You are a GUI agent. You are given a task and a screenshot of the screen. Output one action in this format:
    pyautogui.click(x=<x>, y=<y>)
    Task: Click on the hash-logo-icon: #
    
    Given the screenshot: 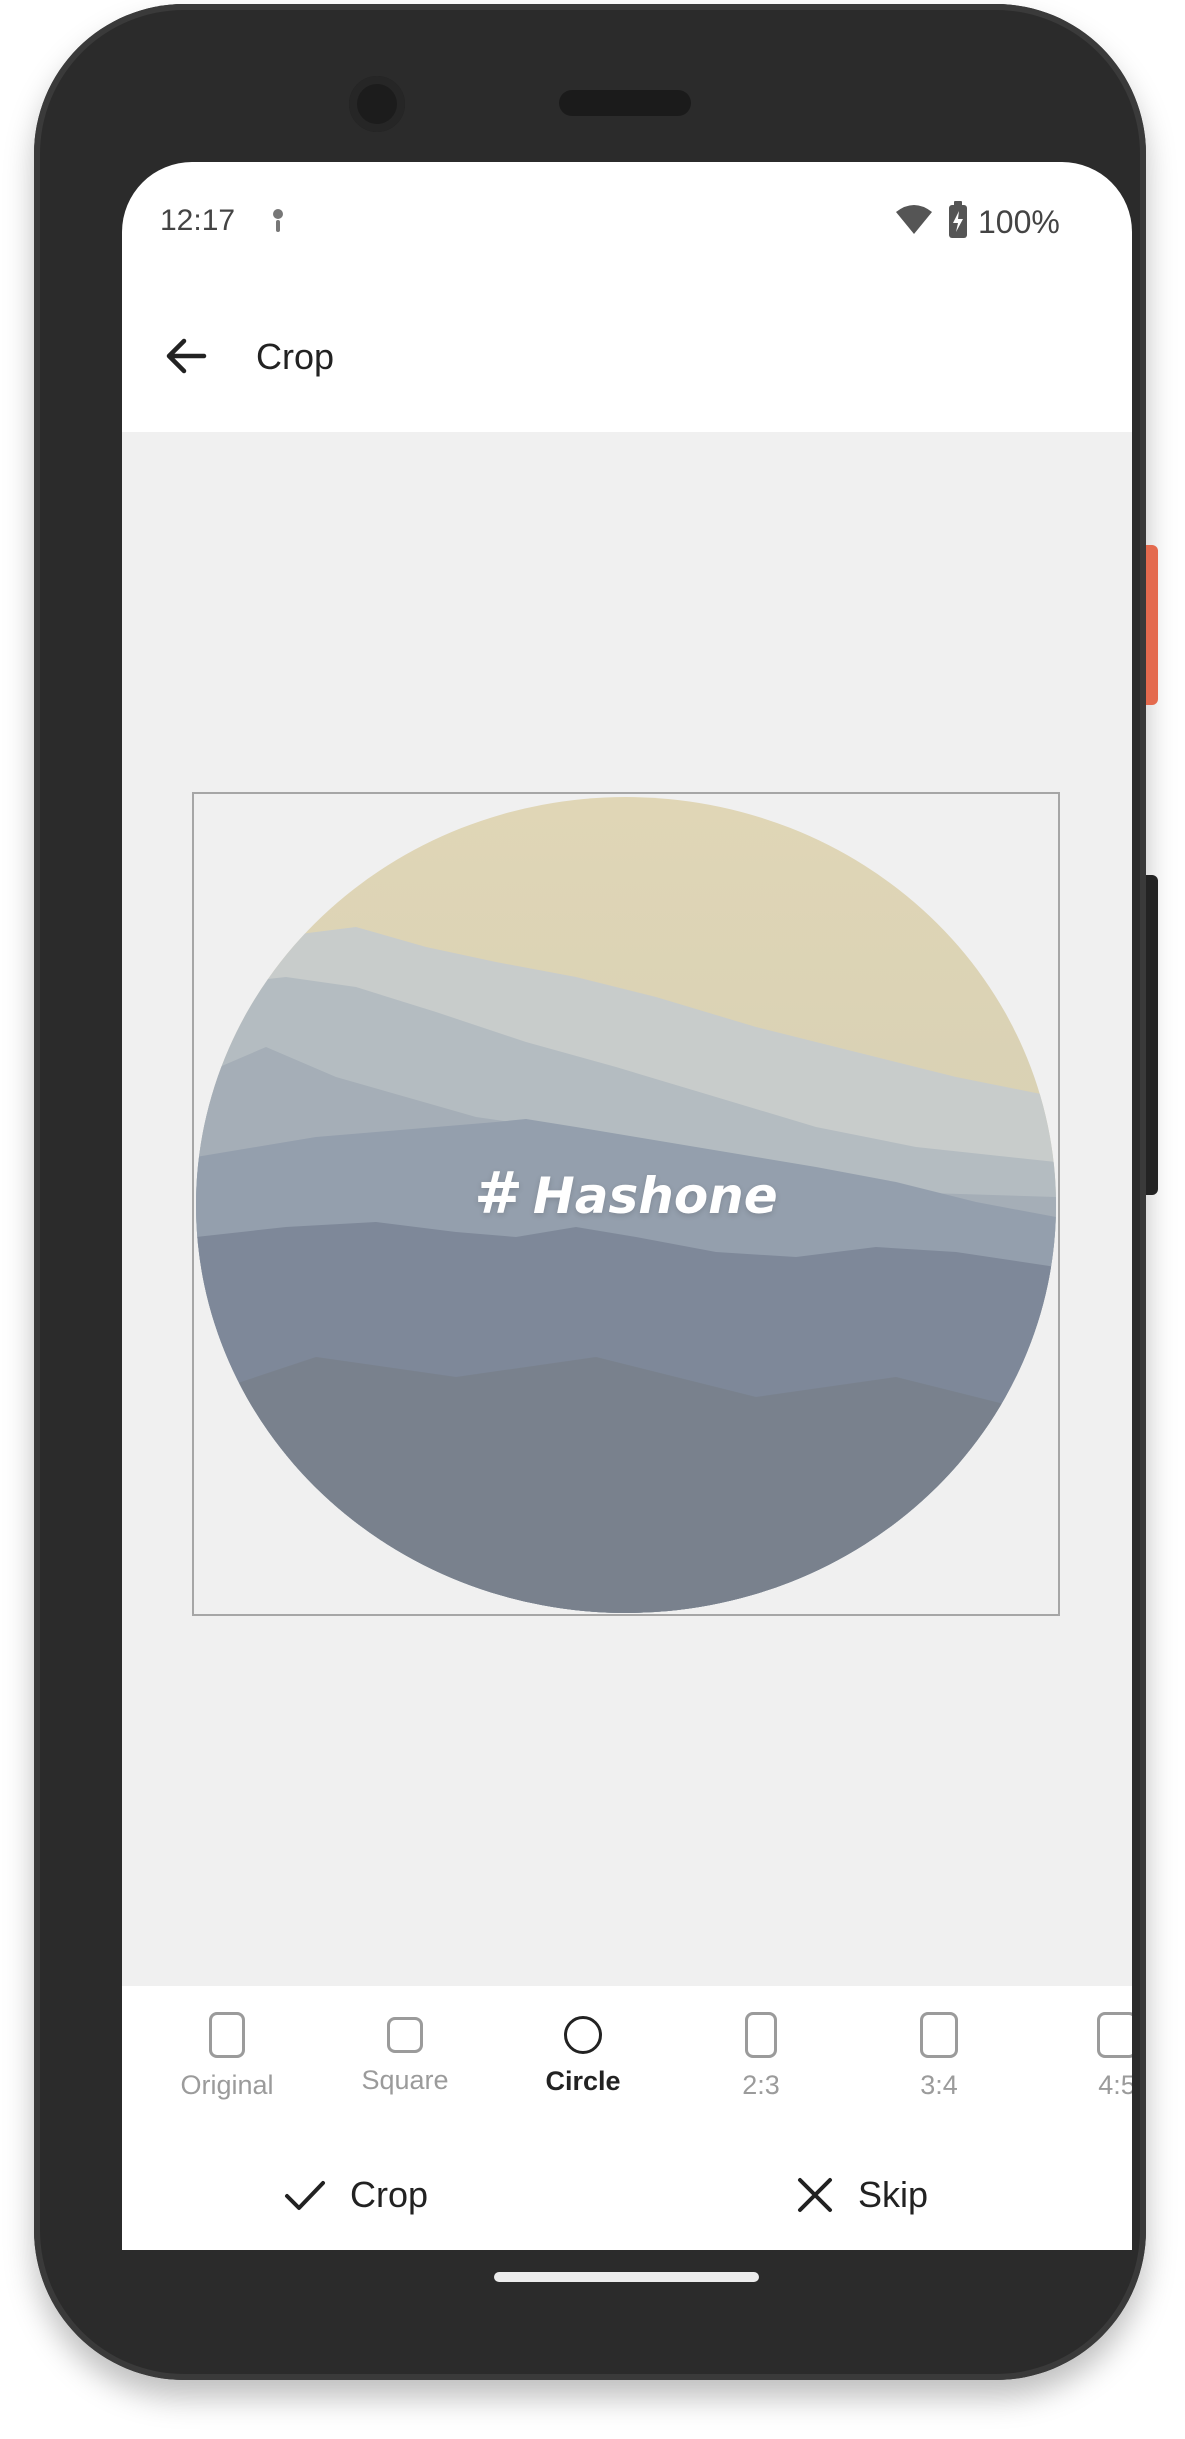 What is the action you would take?
    pyautogui.click(x=498, y=1193)
    